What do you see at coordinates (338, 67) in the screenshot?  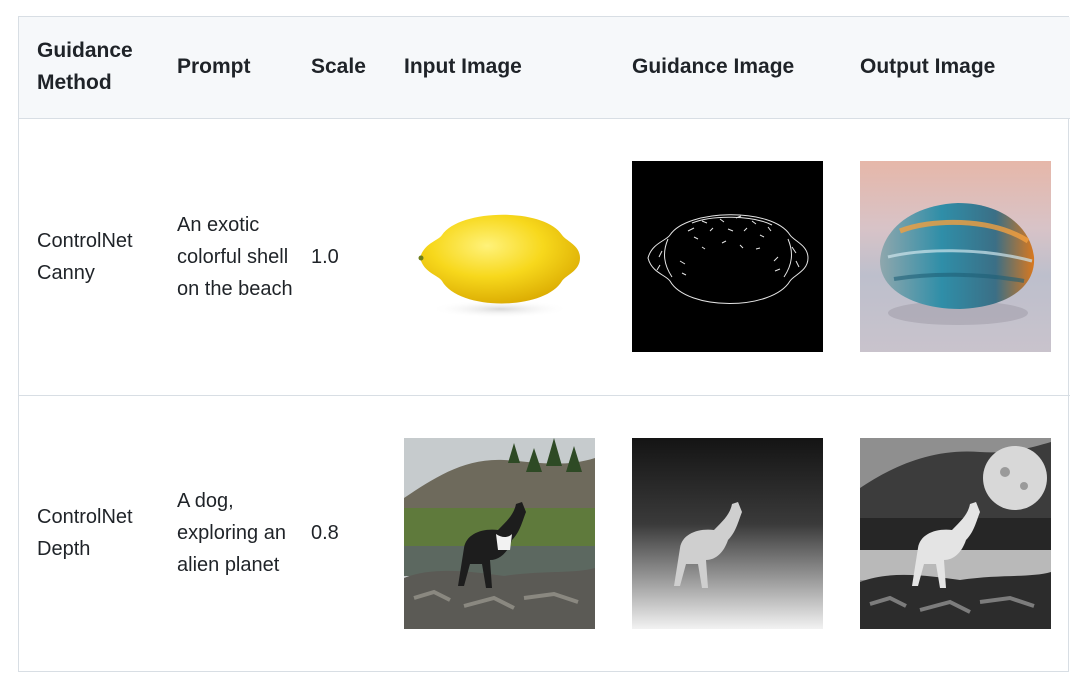 I see `header-scale: Scale` at bounding box center [338, 67].